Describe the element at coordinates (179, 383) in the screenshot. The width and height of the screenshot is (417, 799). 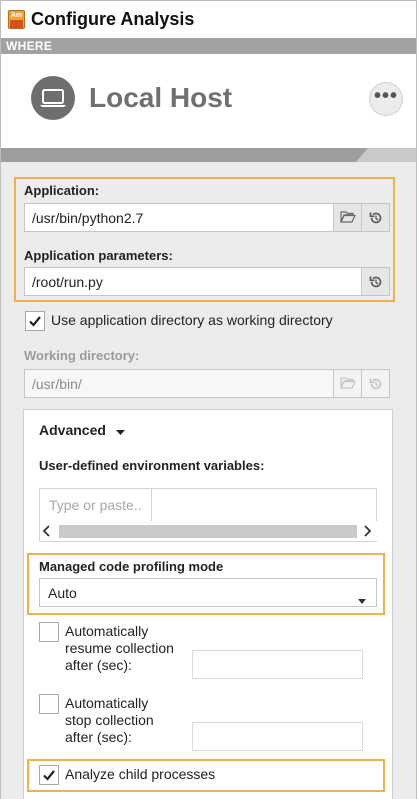
I see `working-directory-input: /usr/bin/` at that location.